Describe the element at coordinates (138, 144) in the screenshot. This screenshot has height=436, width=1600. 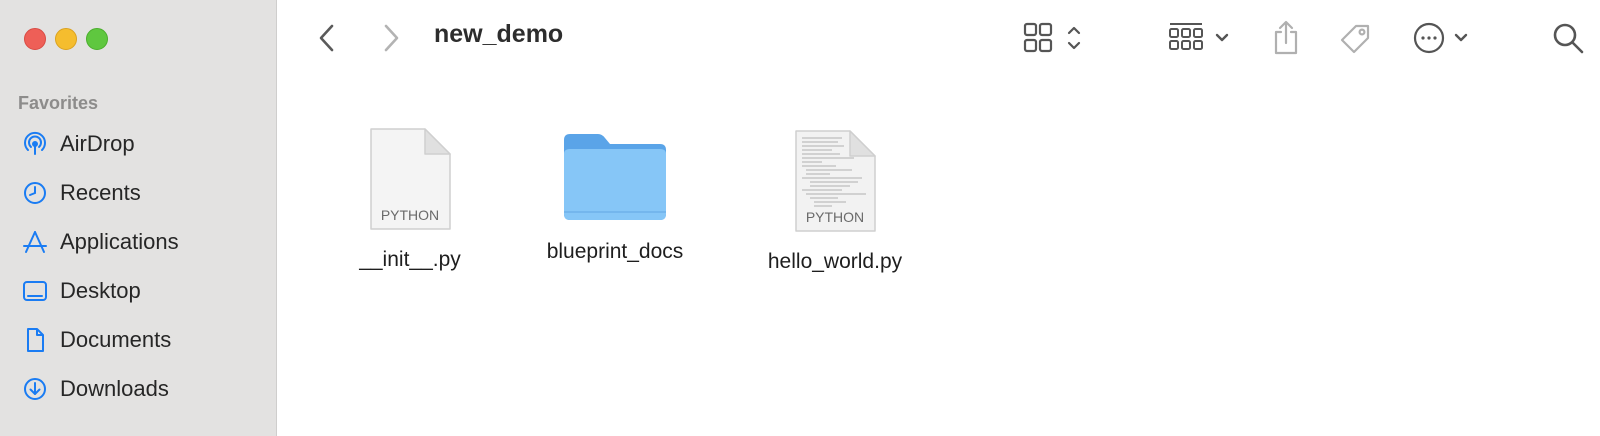
I see `sidebar-item-airdrop: AirDrop` at that location.